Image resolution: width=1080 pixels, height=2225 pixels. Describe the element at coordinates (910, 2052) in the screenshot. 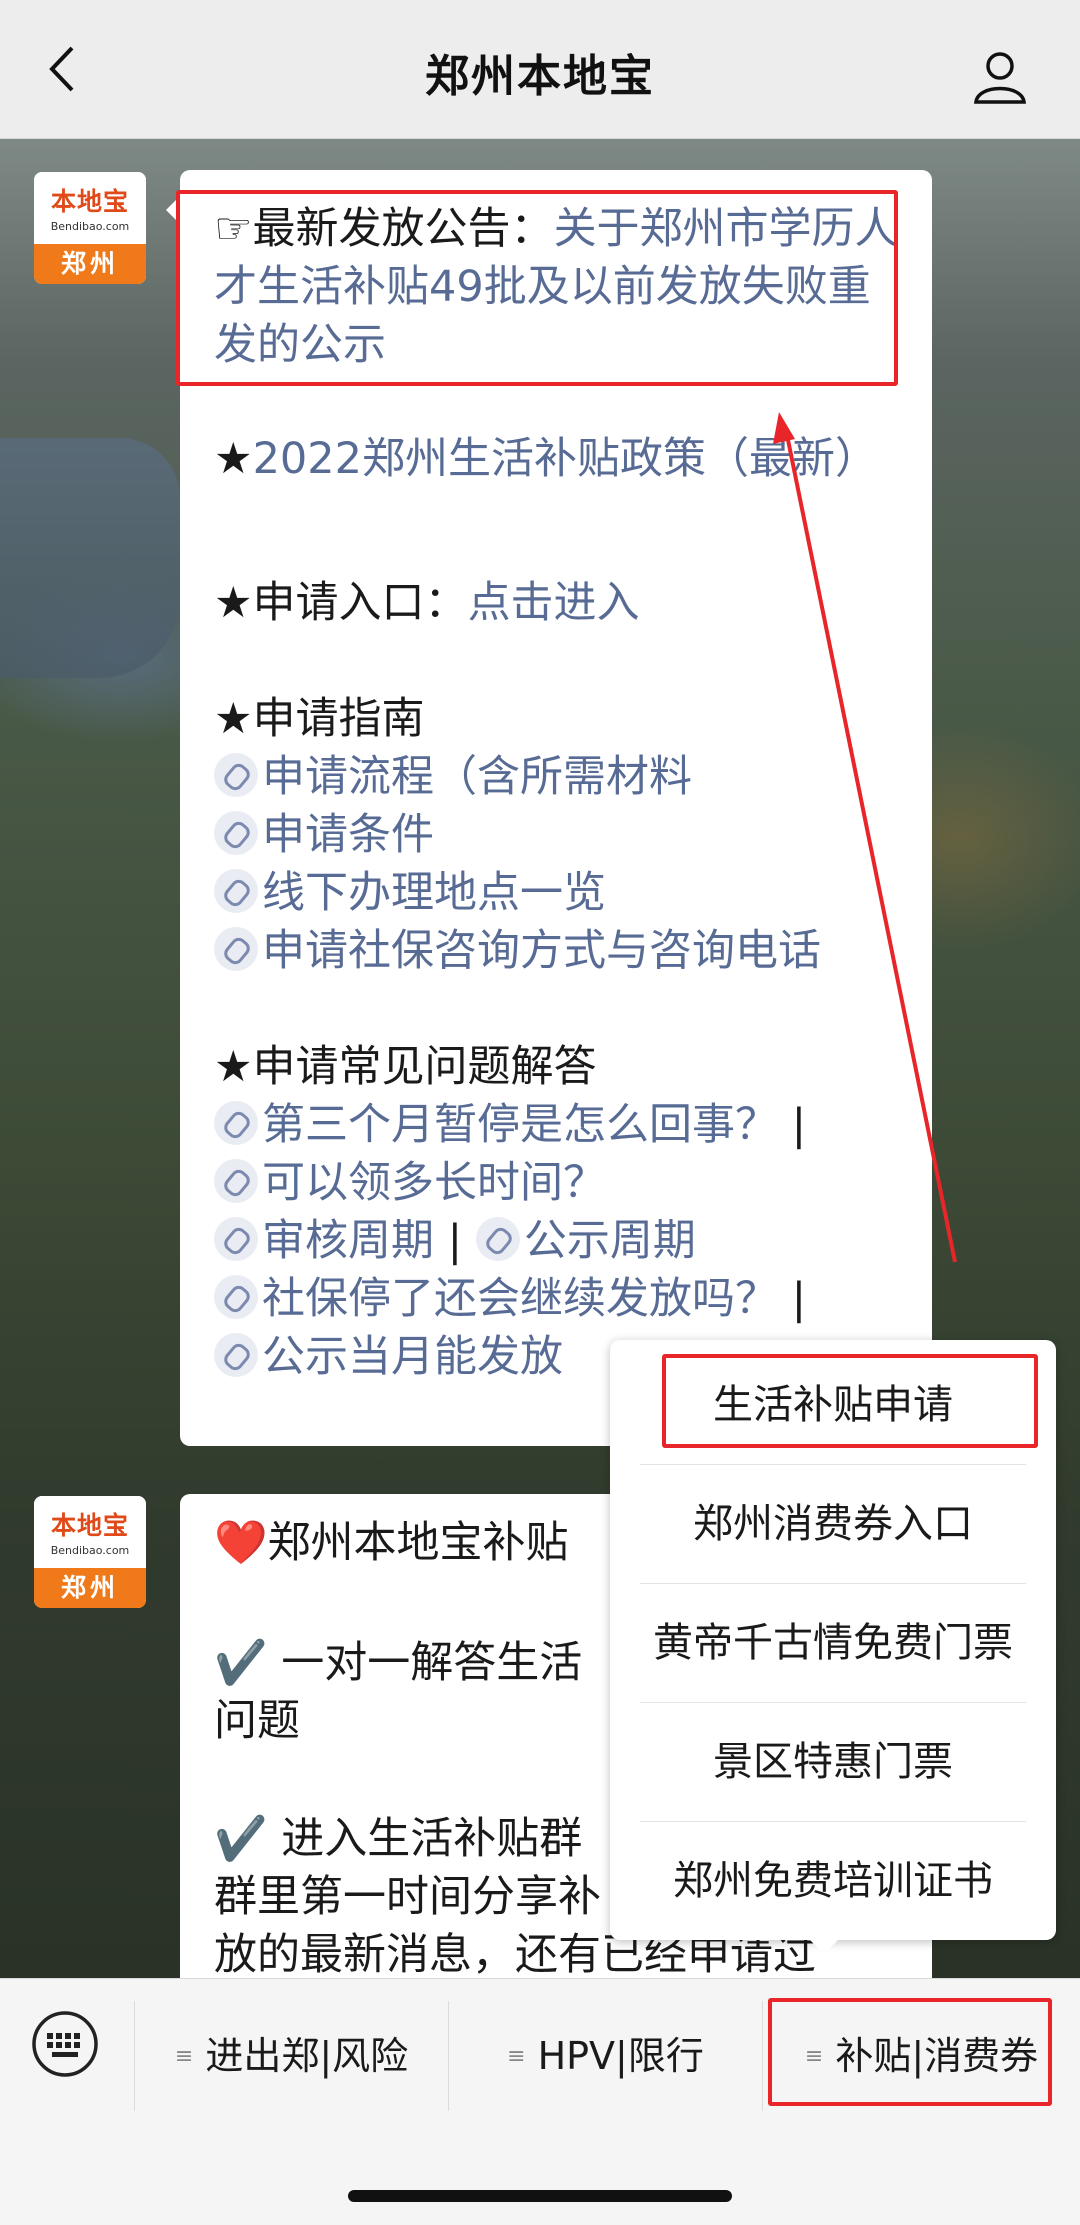

I see `highlight-box-tab` at that location.